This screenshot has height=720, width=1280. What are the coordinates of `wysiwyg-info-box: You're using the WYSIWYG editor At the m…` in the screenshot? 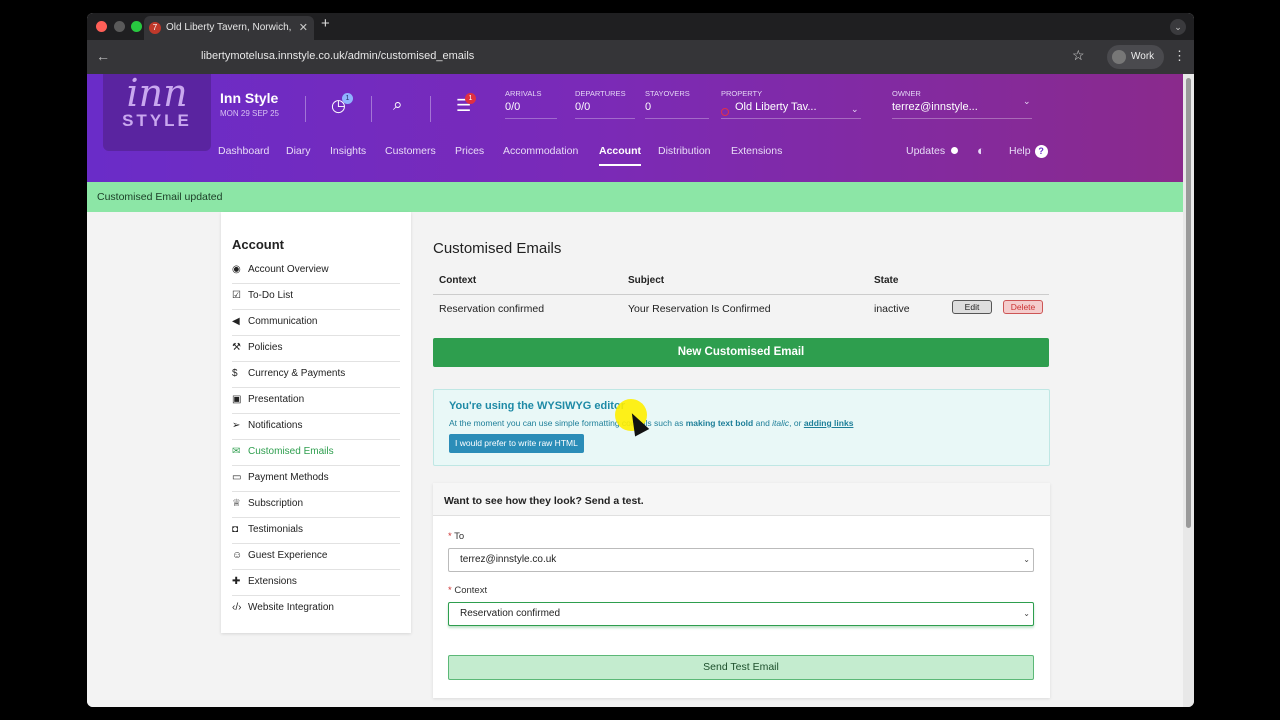 It's located at (741, 427).